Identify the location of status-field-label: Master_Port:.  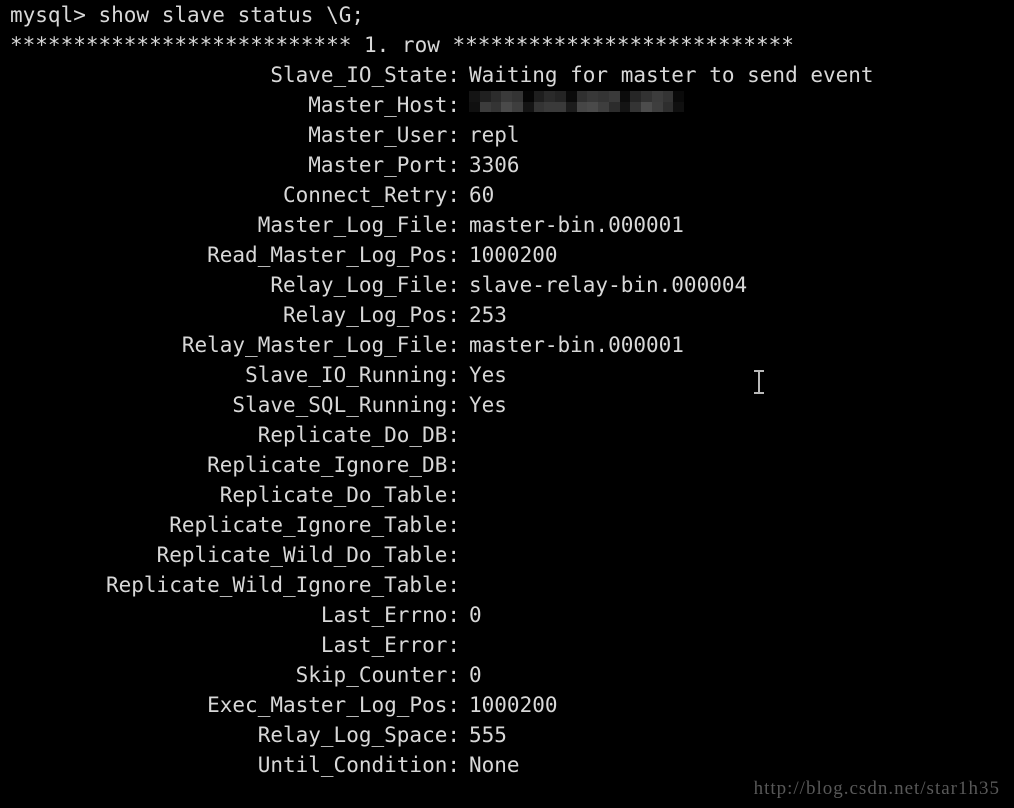
(384, 165).